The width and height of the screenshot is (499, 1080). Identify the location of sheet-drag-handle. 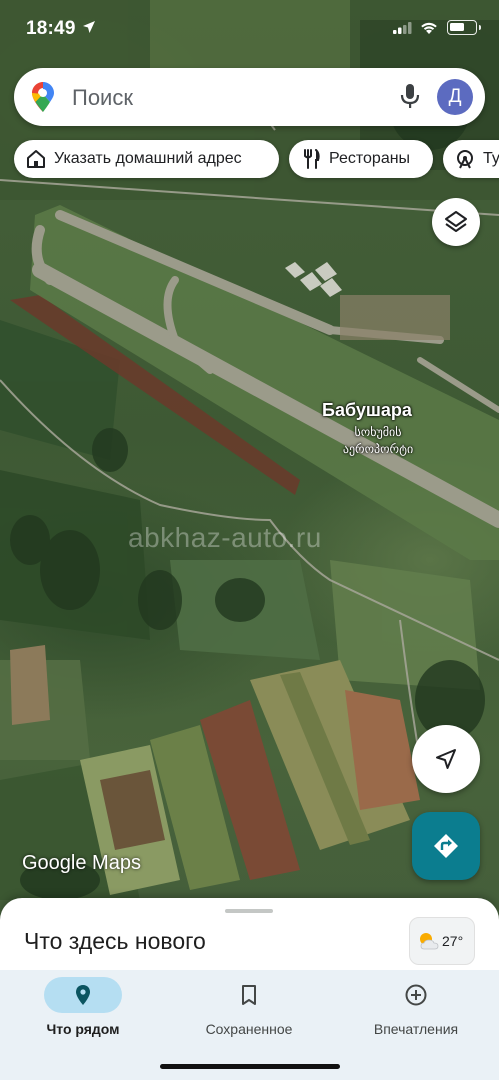
(249, 911).